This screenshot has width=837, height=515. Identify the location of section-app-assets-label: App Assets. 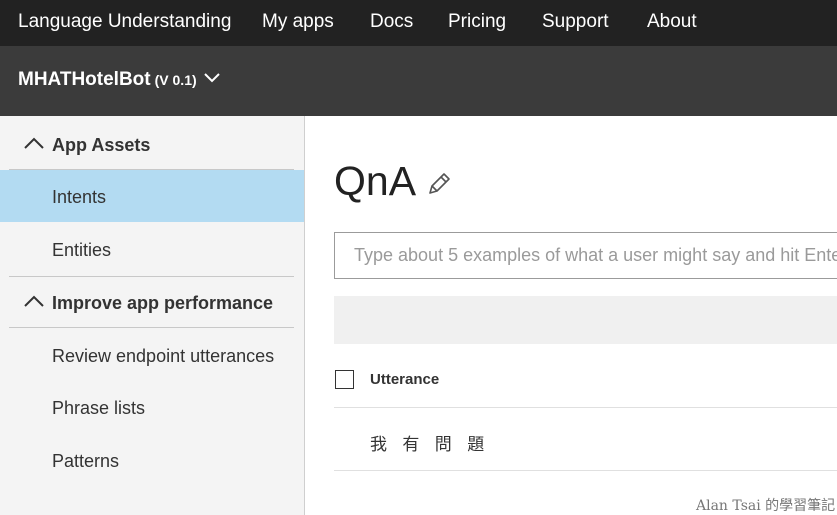
(101, 145).